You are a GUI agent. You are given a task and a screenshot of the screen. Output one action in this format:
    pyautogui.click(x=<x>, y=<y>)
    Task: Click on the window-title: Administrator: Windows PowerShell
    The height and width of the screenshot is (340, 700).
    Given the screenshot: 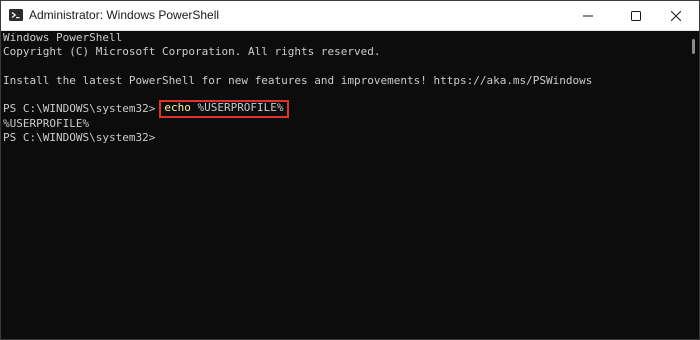 What is the action you would take?
    pyautogui.click(x=124, y=15)
    